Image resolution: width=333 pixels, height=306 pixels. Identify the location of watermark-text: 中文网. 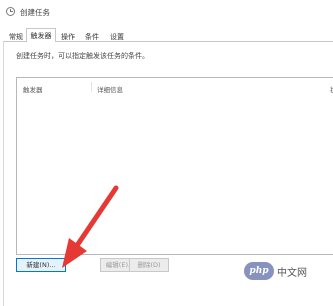
(292, 273).